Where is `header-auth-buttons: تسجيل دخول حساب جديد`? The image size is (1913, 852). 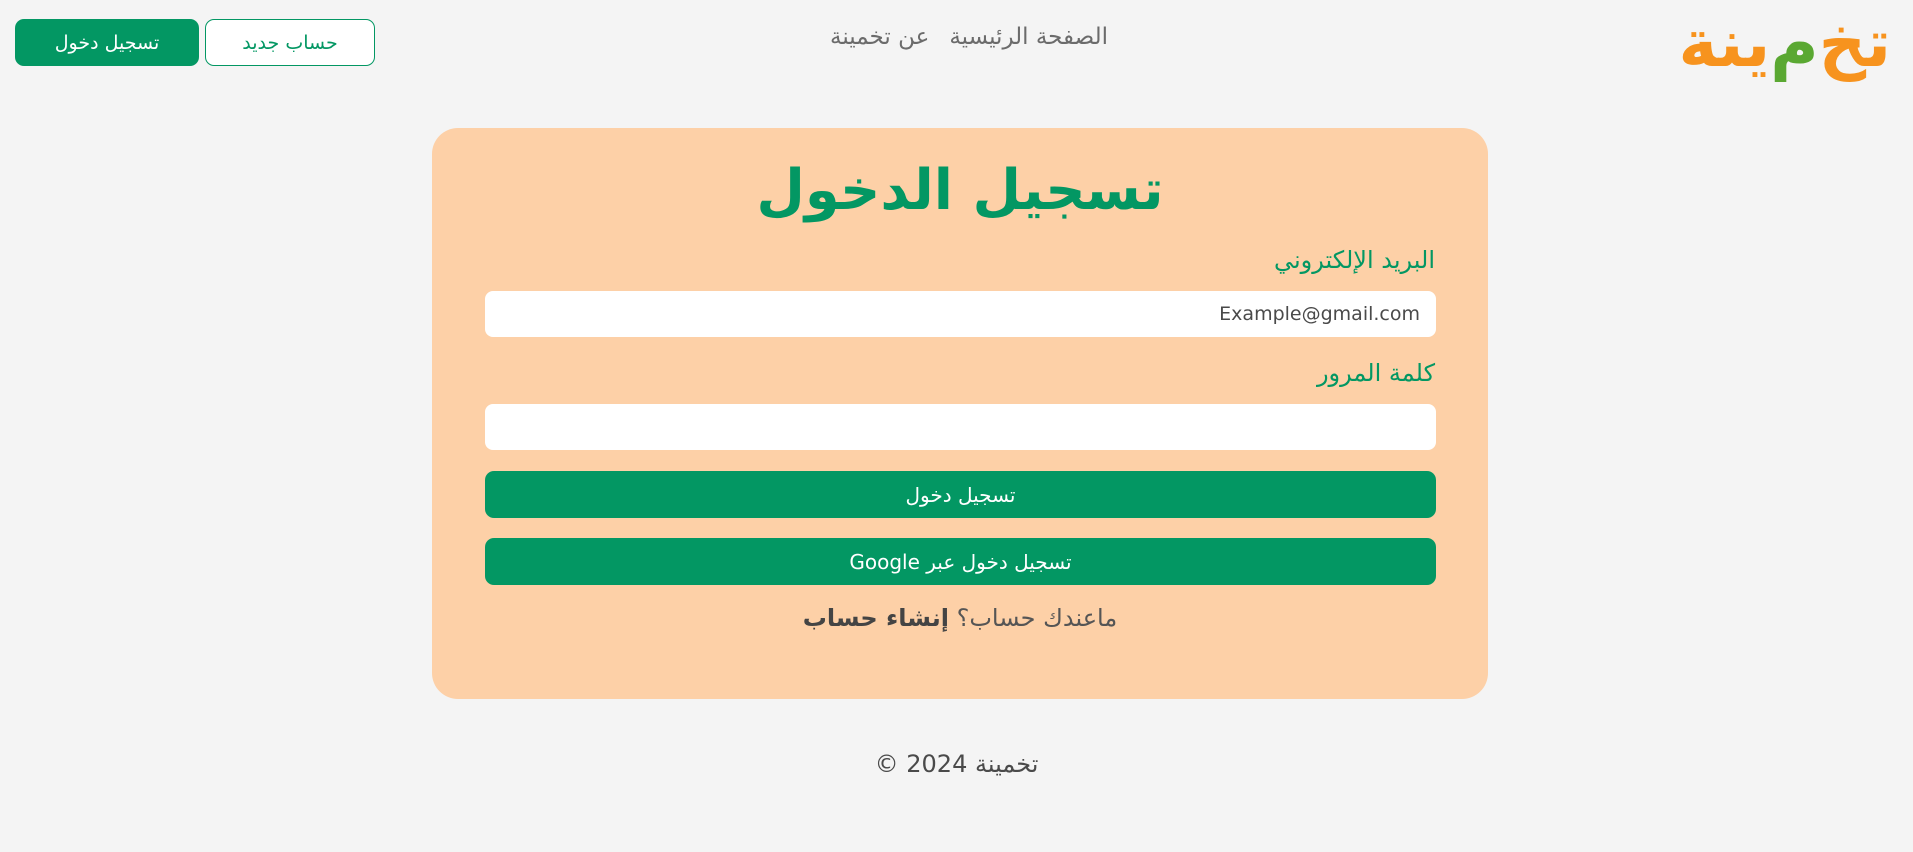 header-auth-buttons: تسجيل دخول حساب جديد is located at coordinates (195, 42).